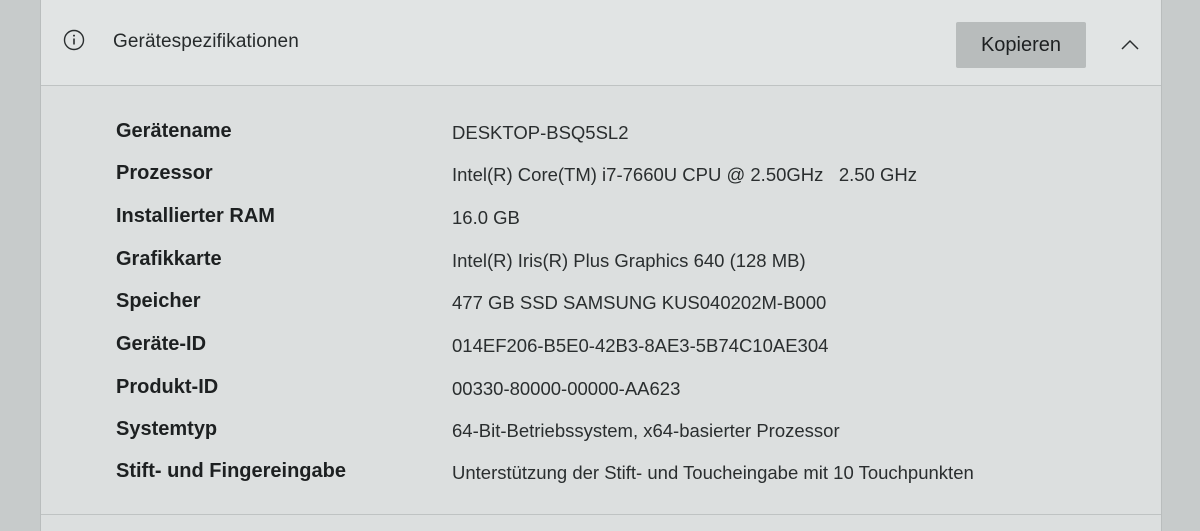 Image resolution: width=1200 pixels, height=531 pixels. I want to click on spec-row-product-id: Produkt-ID 00330-80000-00000-AA623, so click(601, 393).